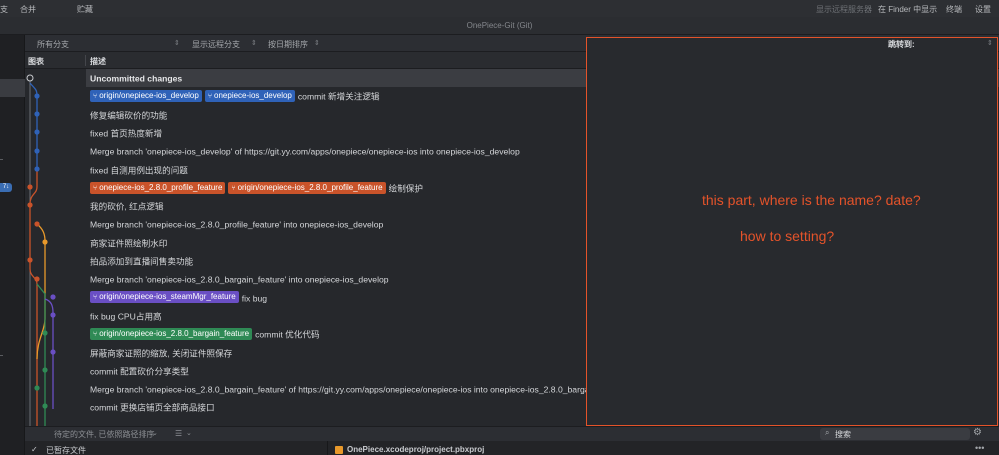 The height and width of the screenshot is (455, 999). I want to click on commit-message: fix bug CPU占用高, so click(126, 316).